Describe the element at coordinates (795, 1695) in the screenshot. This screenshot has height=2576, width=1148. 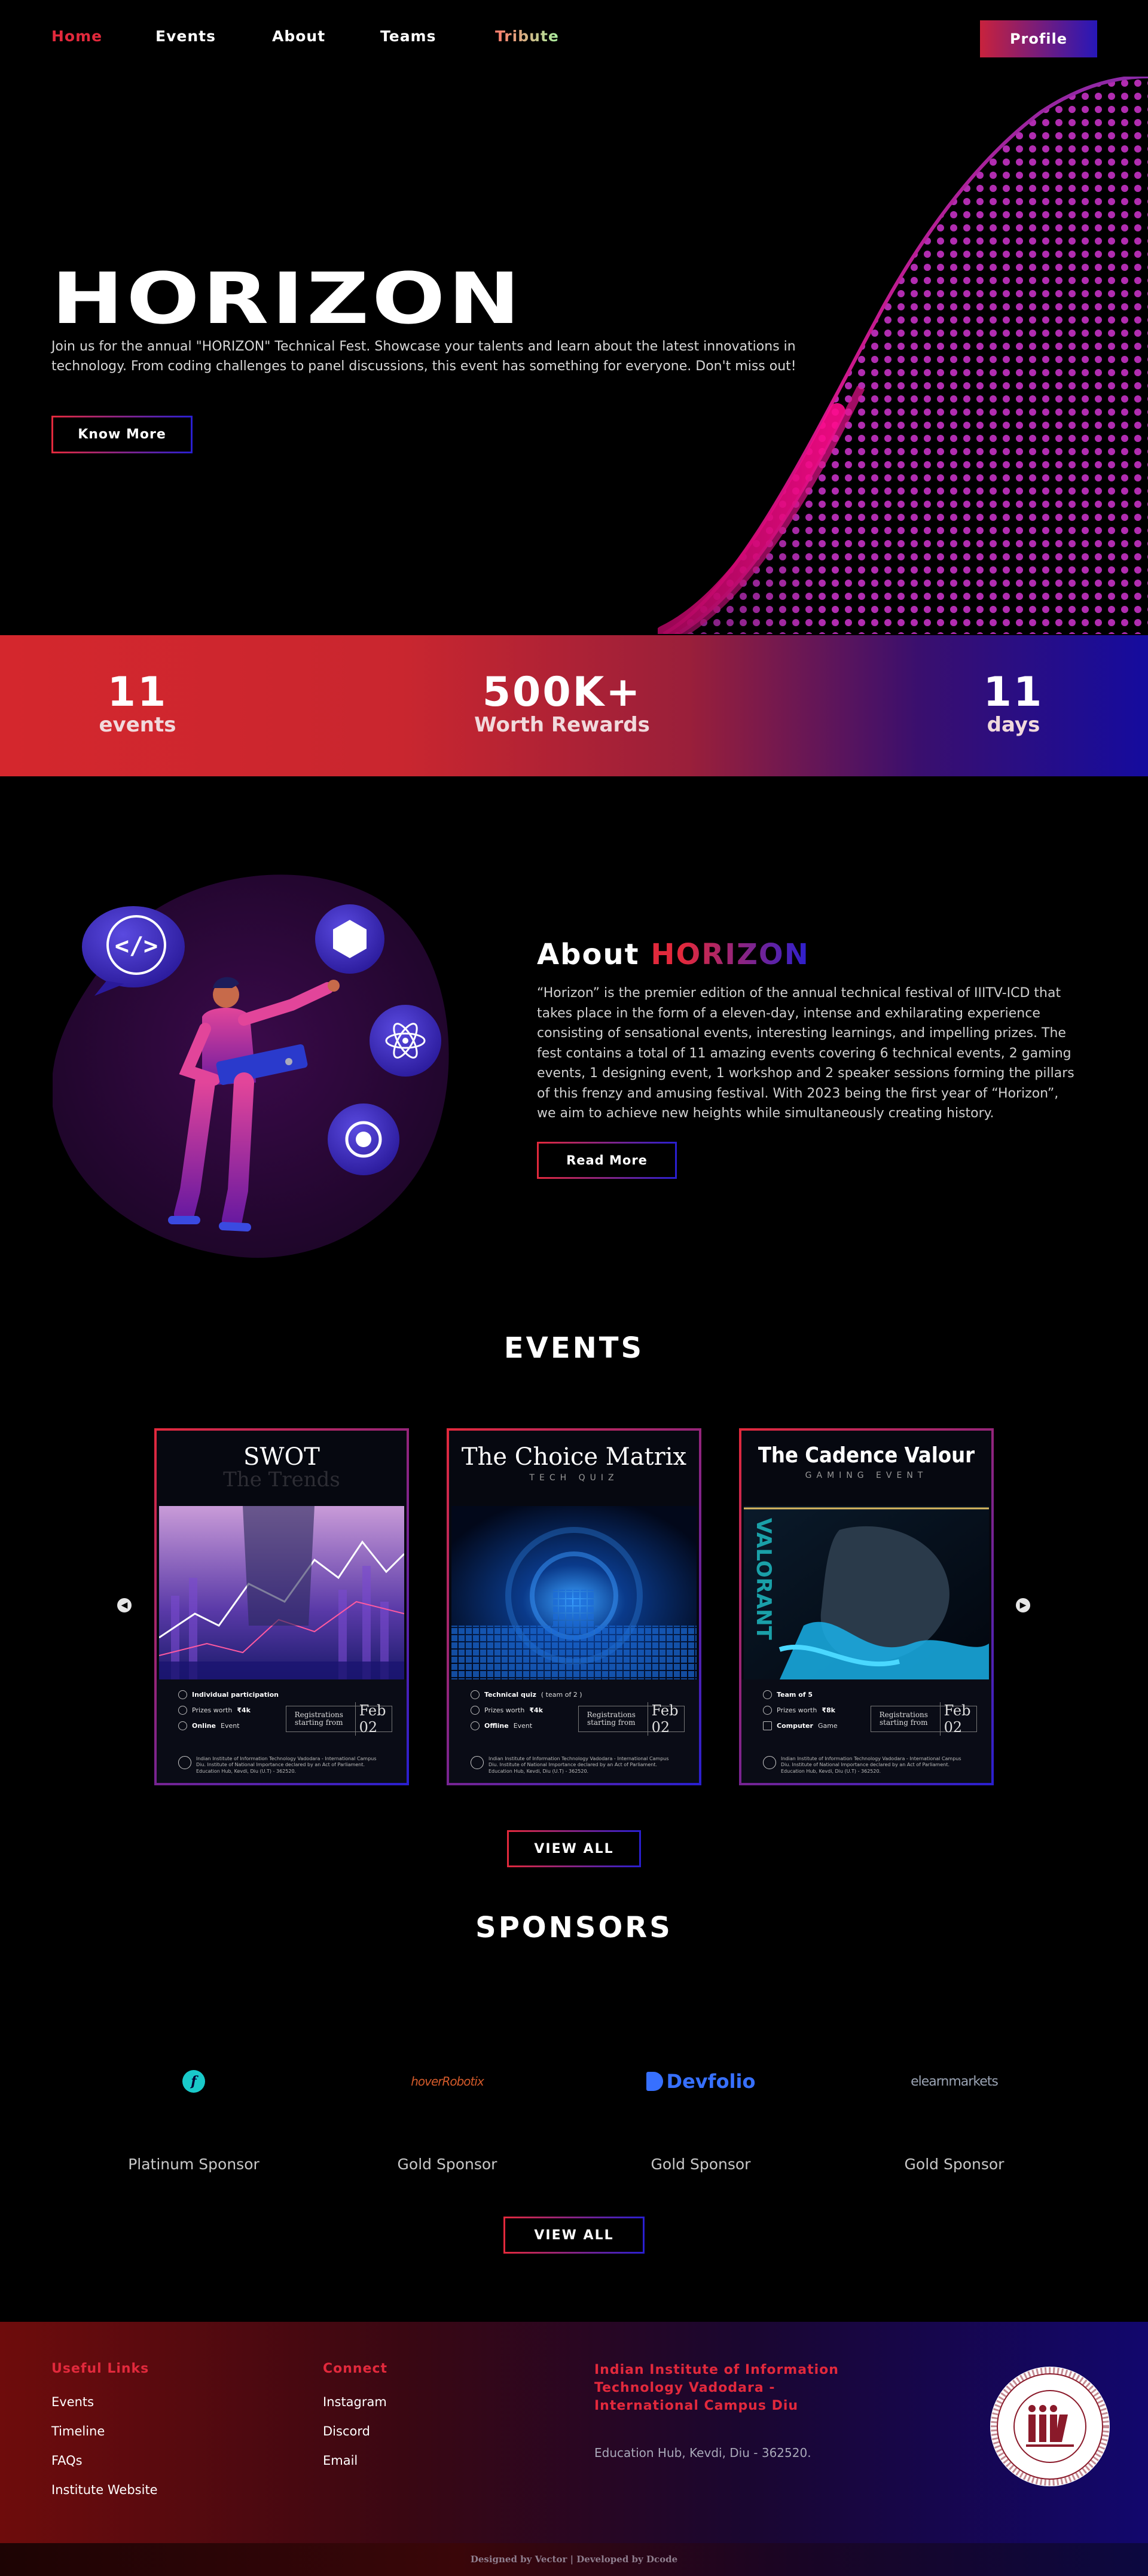
I see `participation-text: Team of 5` at that location.